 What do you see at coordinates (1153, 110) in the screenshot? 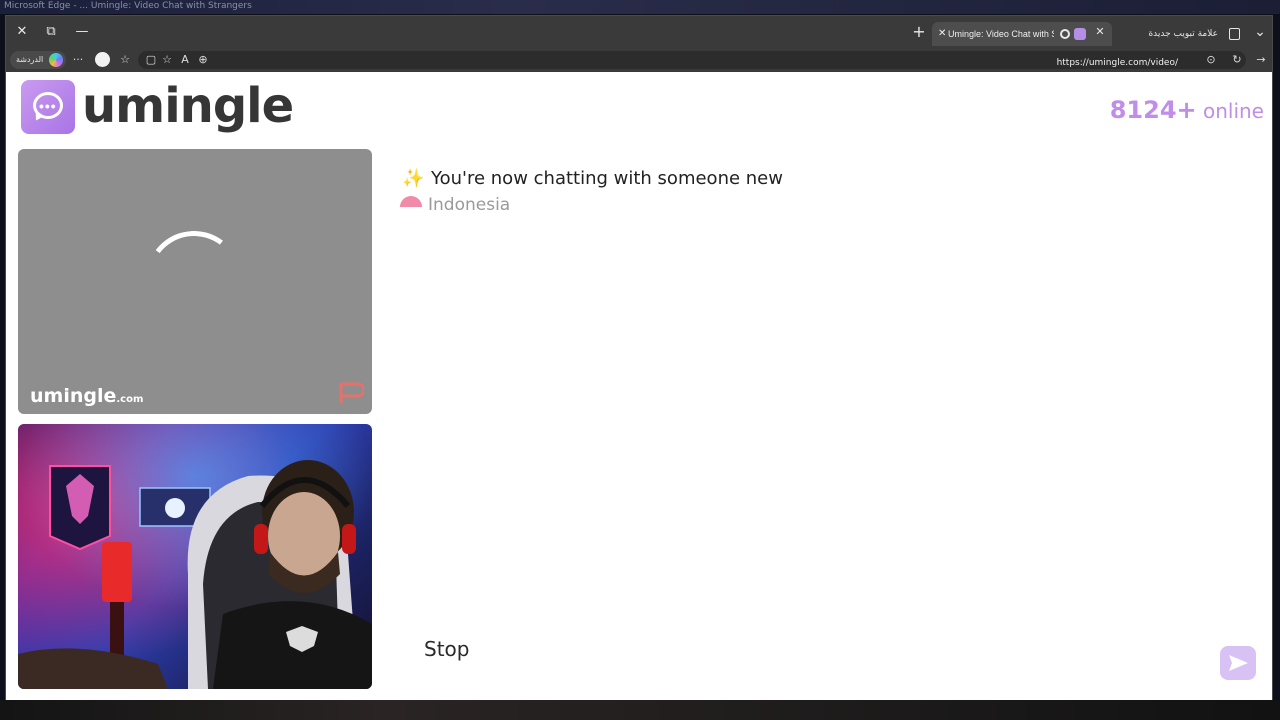
I see `online-count: 8124+` at bounding box center [1153, 110].